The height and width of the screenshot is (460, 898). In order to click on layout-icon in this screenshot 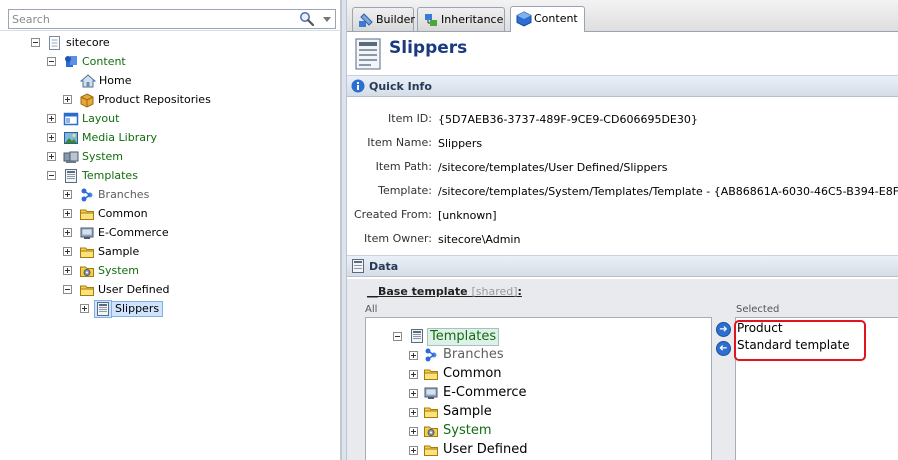, I will do `click(71, 119)`.